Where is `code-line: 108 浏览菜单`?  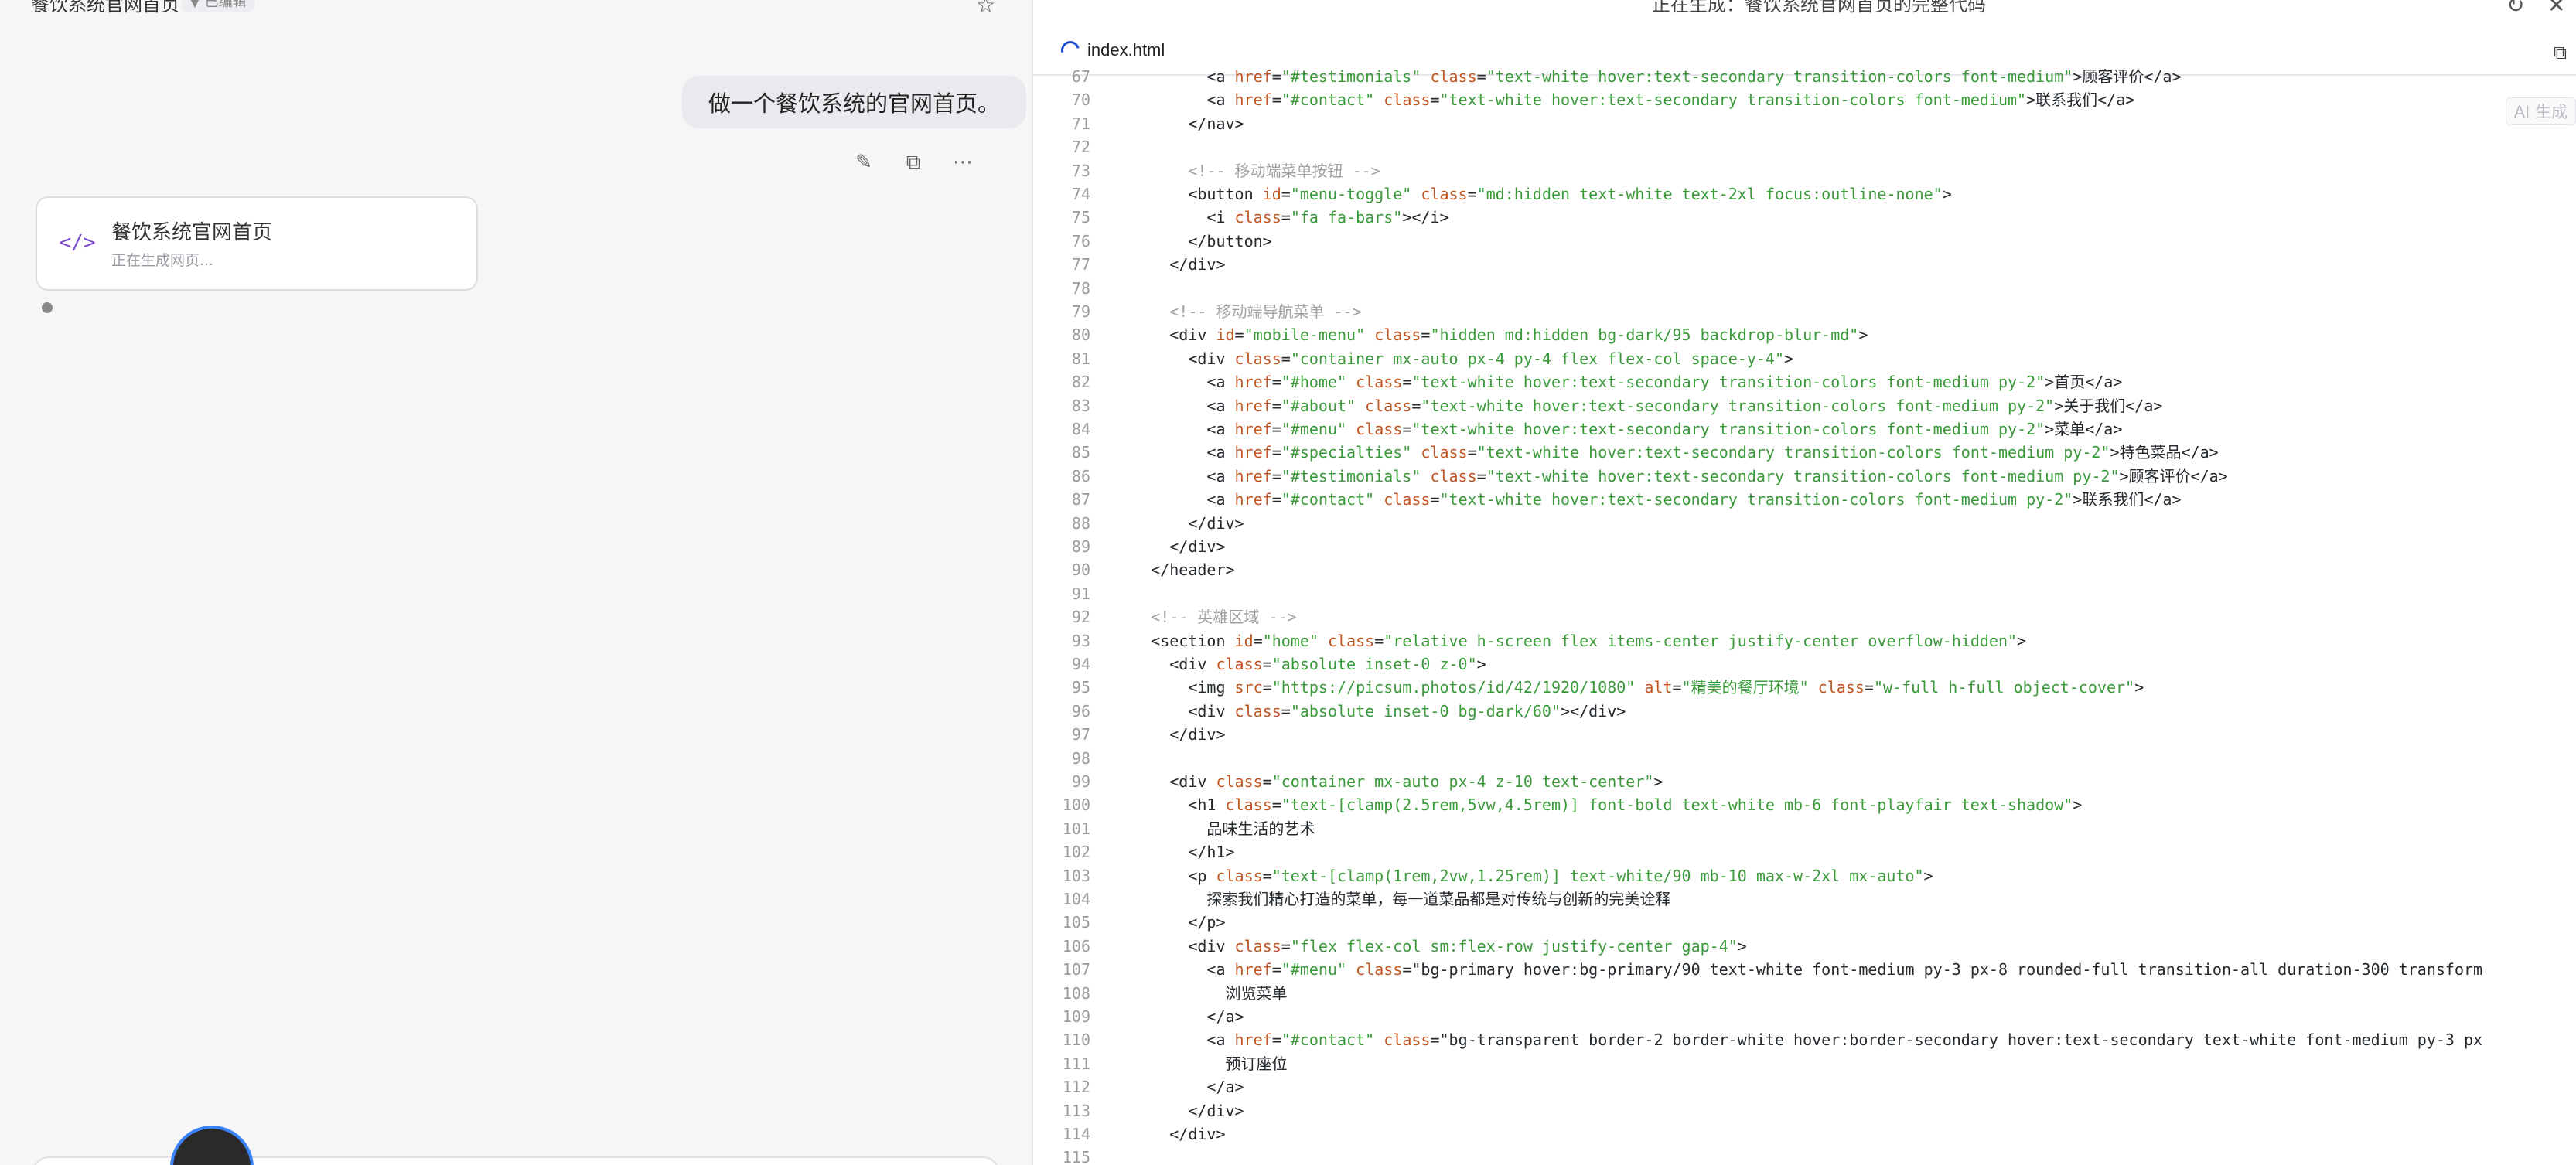 code-line: 108 浏览菜单 is located at coordinates (1161, 993).